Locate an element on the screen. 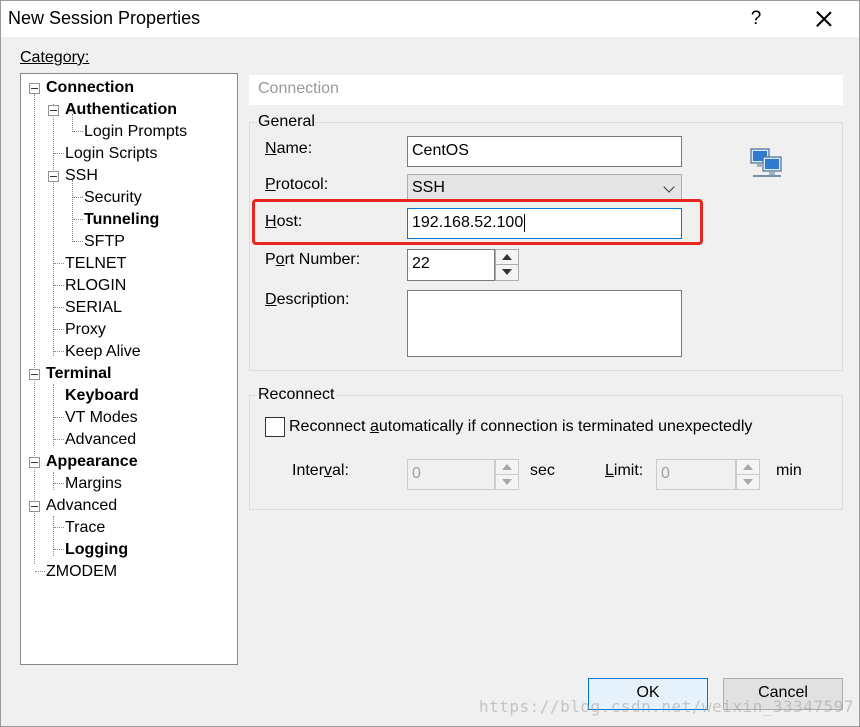 This screenshot has height=727, width=860. tree-expander-authentication is located at coordinates (53, 110).